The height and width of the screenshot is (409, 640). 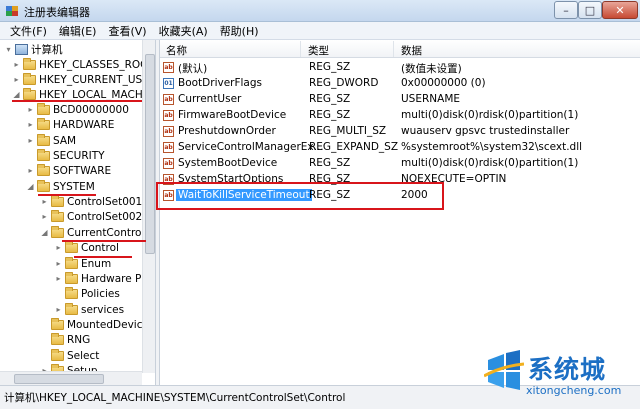 I want to click on highlight-box, so click(x=300, y=196).